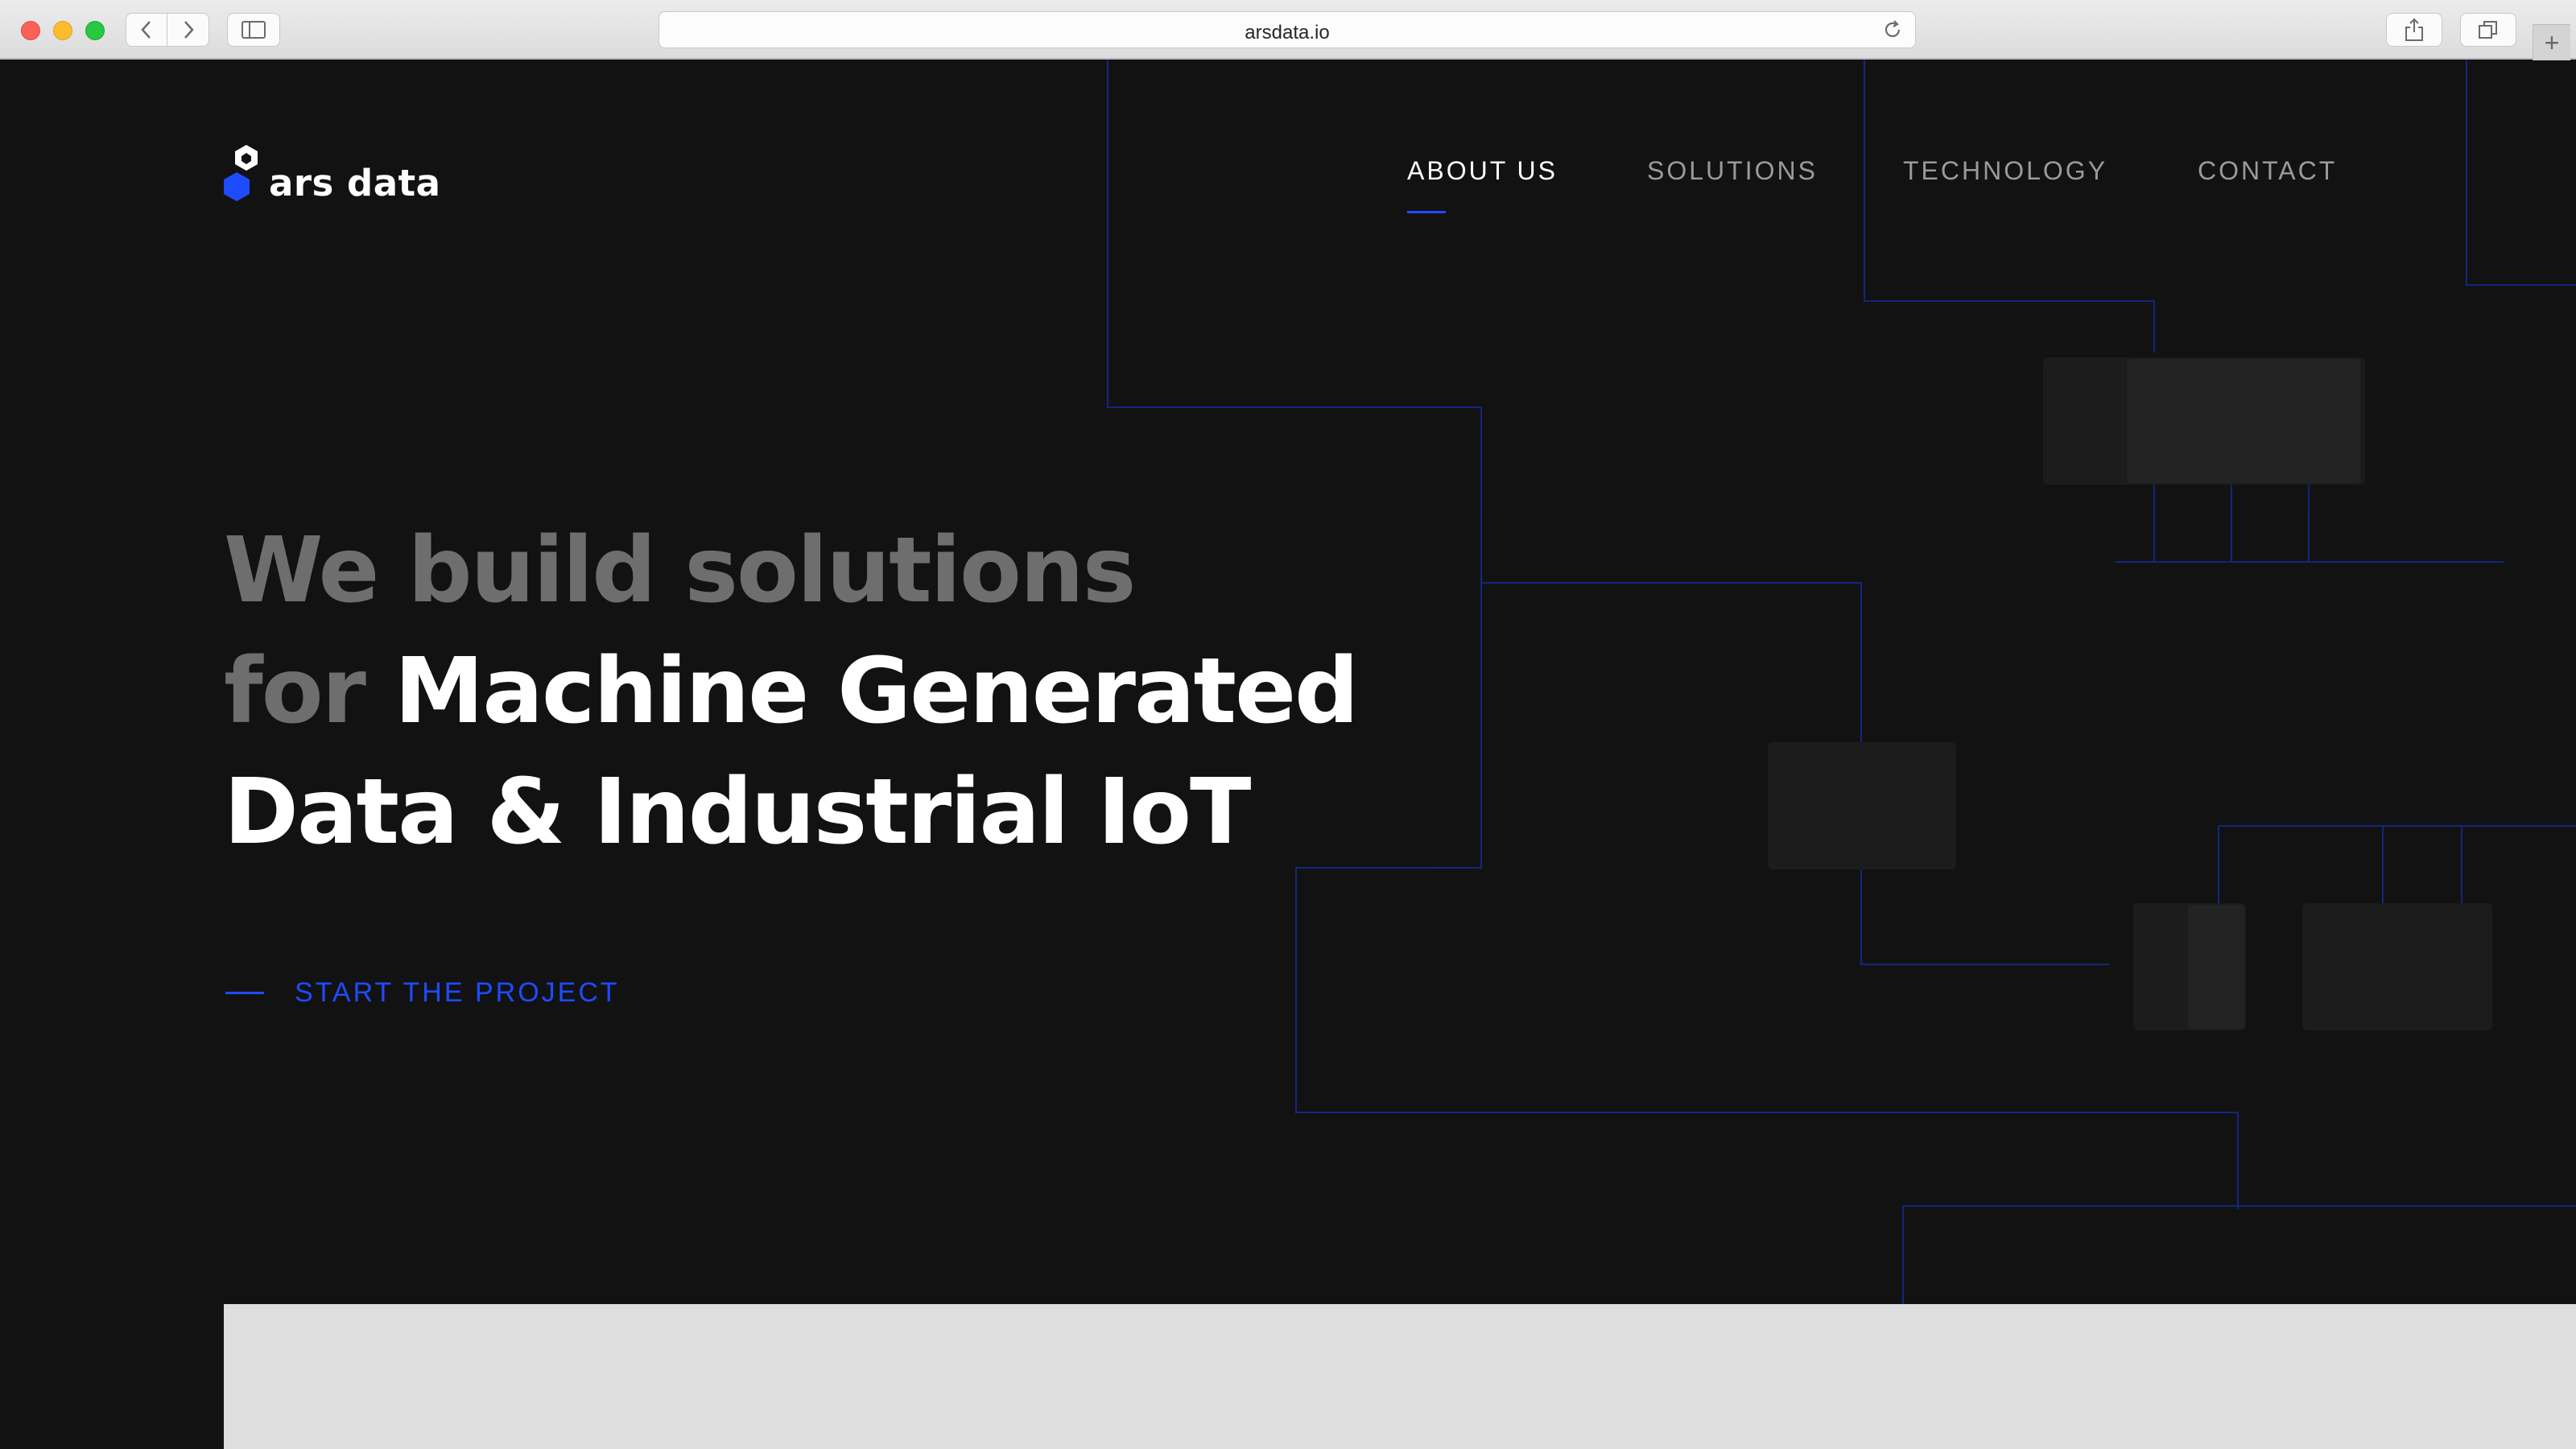  Describe the element at coordinates (680, 570) in the screenshot. I see `hero-line-1: We build solutions` at that location.